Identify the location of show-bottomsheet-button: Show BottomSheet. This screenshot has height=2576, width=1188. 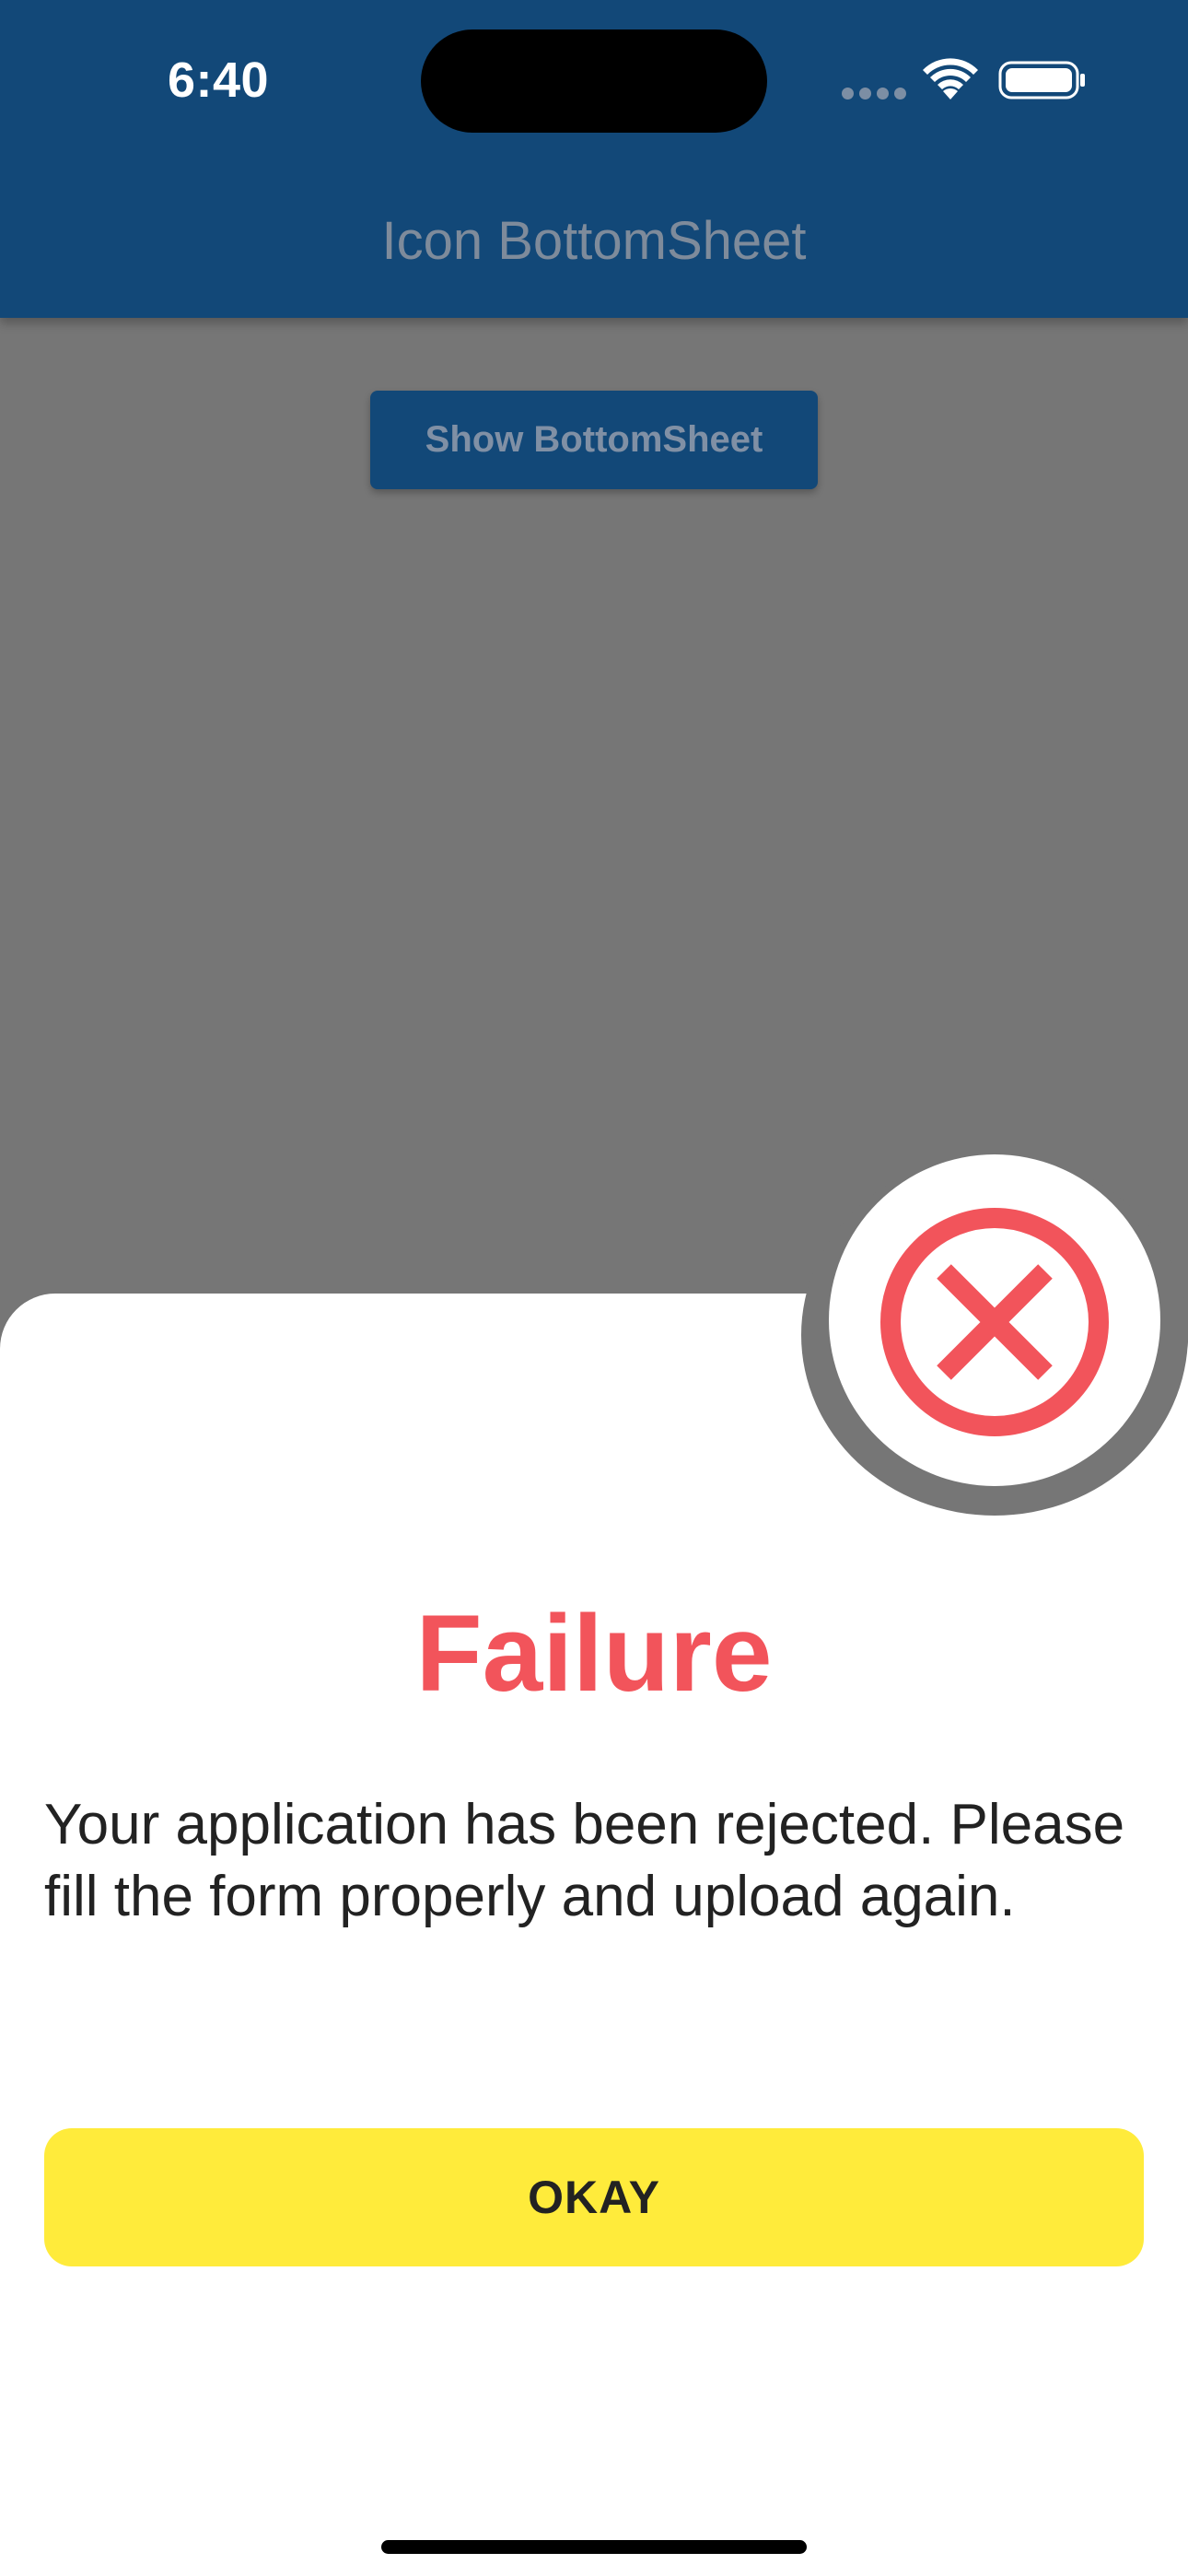
(594, 440).